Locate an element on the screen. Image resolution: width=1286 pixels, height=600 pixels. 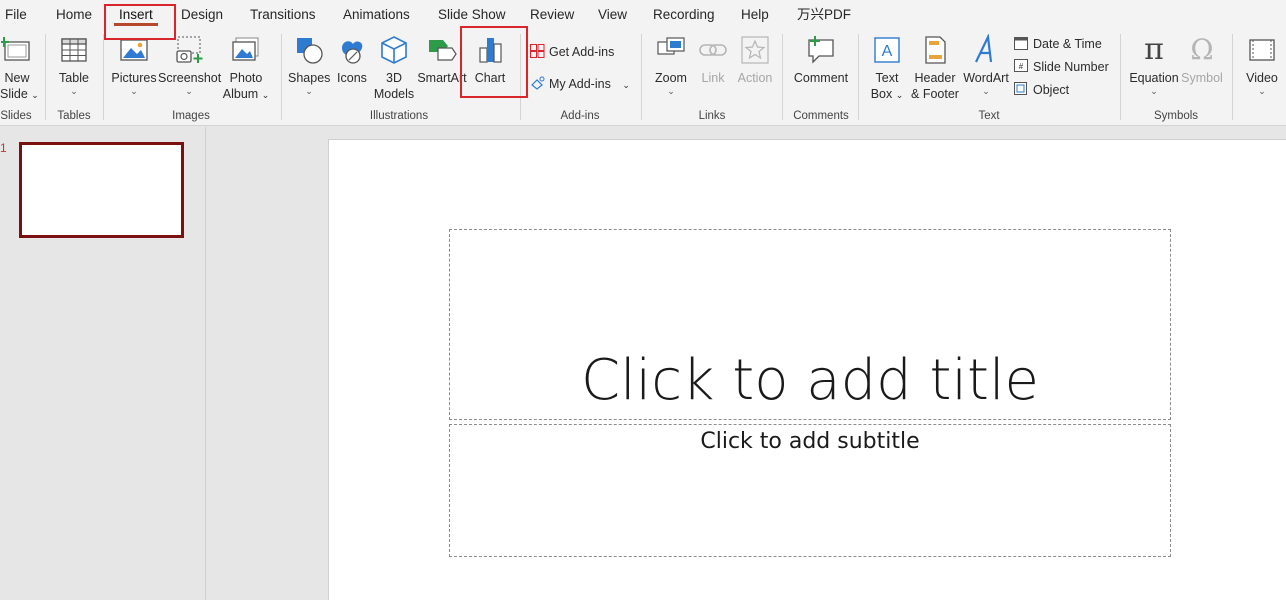
icons-icon is located at coordinates (352, 50).